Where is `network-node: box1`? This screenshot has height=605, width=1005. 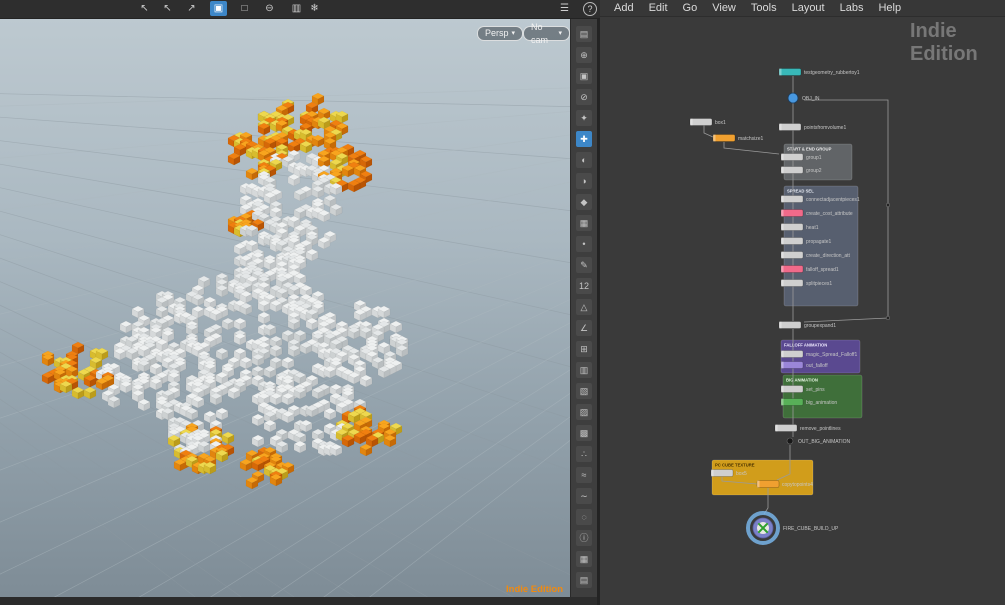
network-node: box1 is located at coordinates (707, 122).